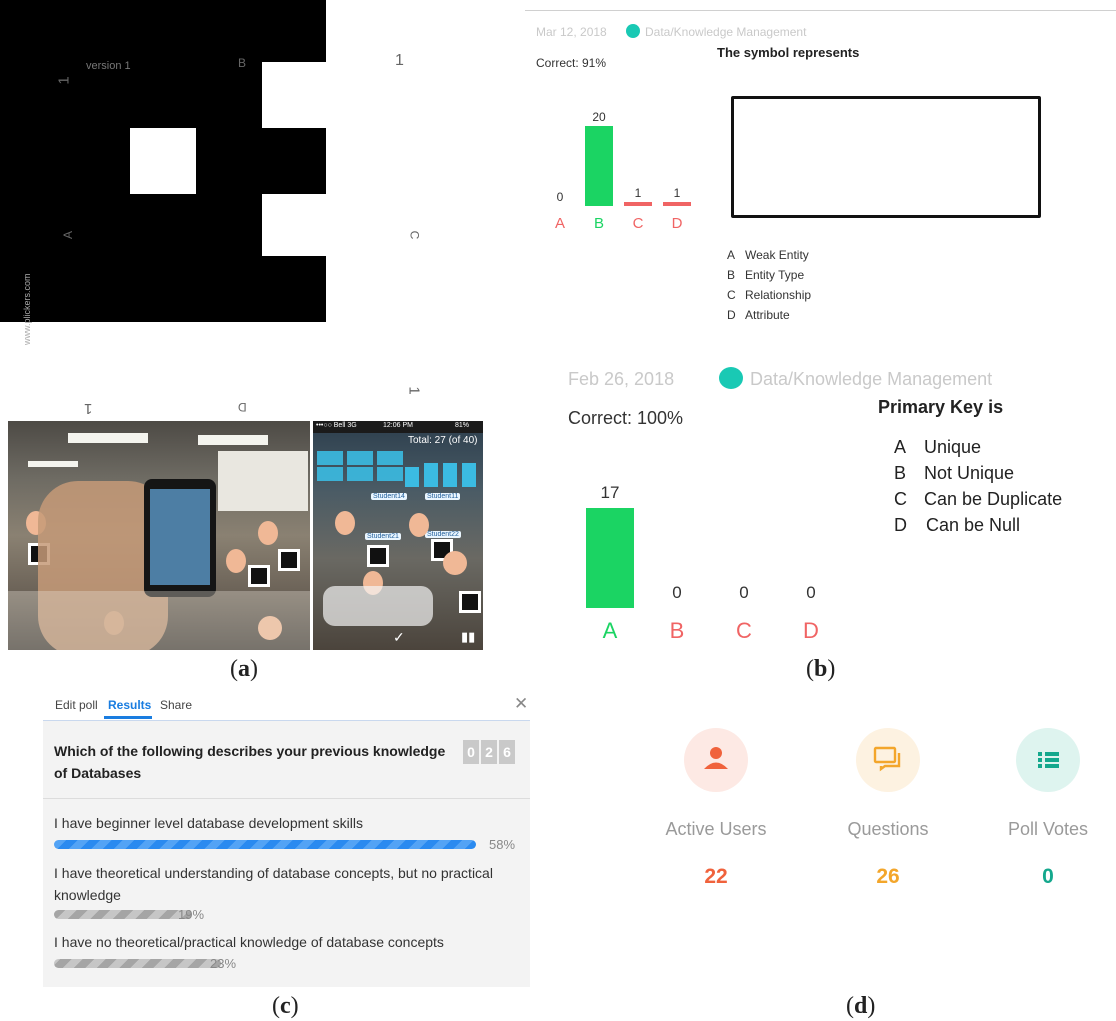 The image size is (1116, 1021). I want to click on result-percent: 19%, so click(191, 914).